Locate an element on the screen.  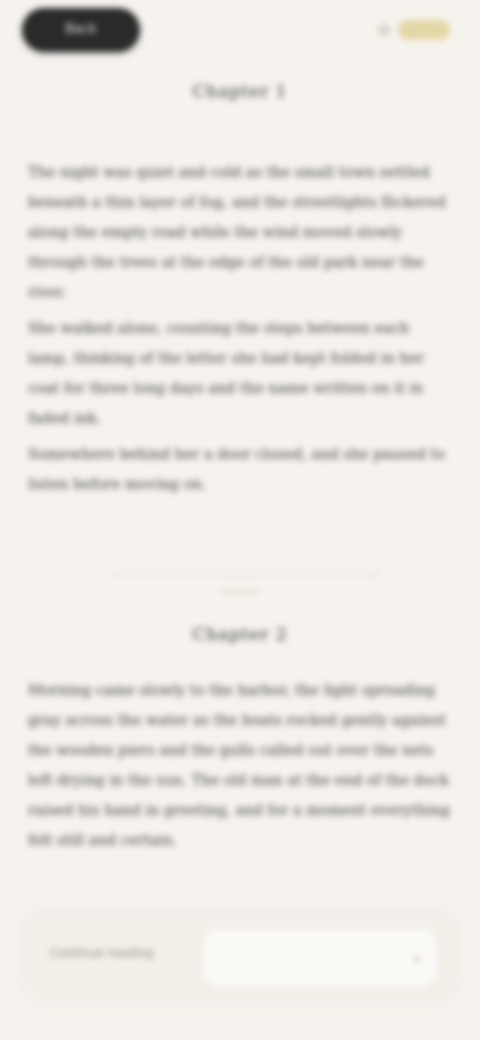
chapter-title-next: Chapter 2 is located at coordinates (240, 635).